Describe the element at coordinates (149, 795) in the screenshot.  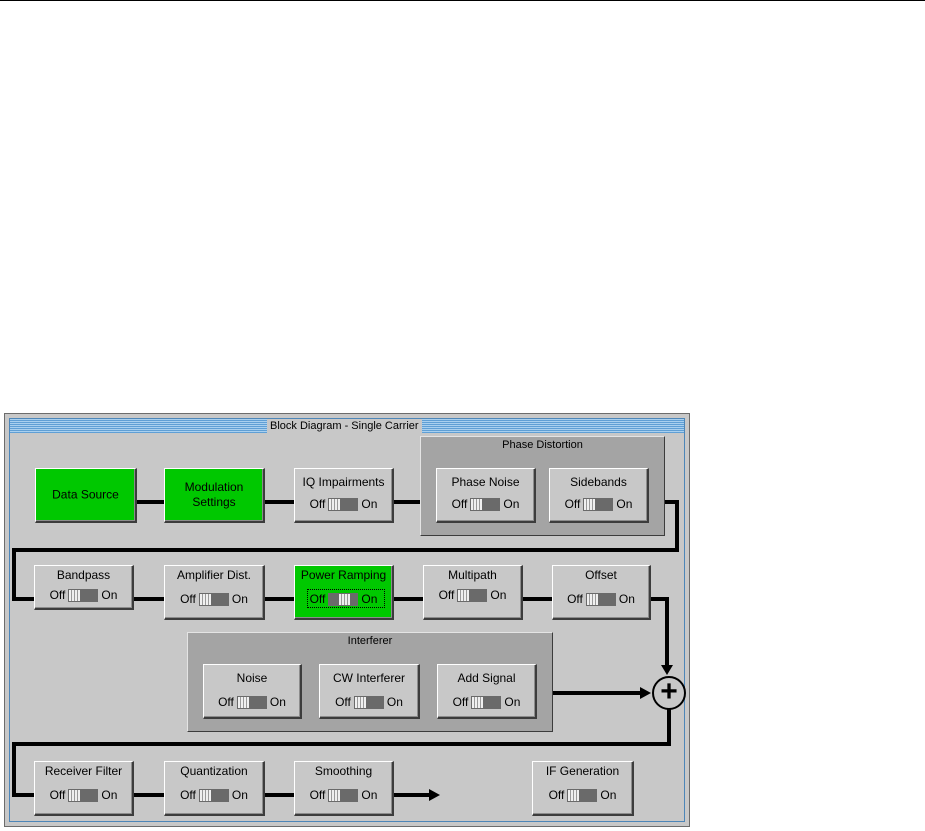
I see `wire-receiver-quant` at that location.